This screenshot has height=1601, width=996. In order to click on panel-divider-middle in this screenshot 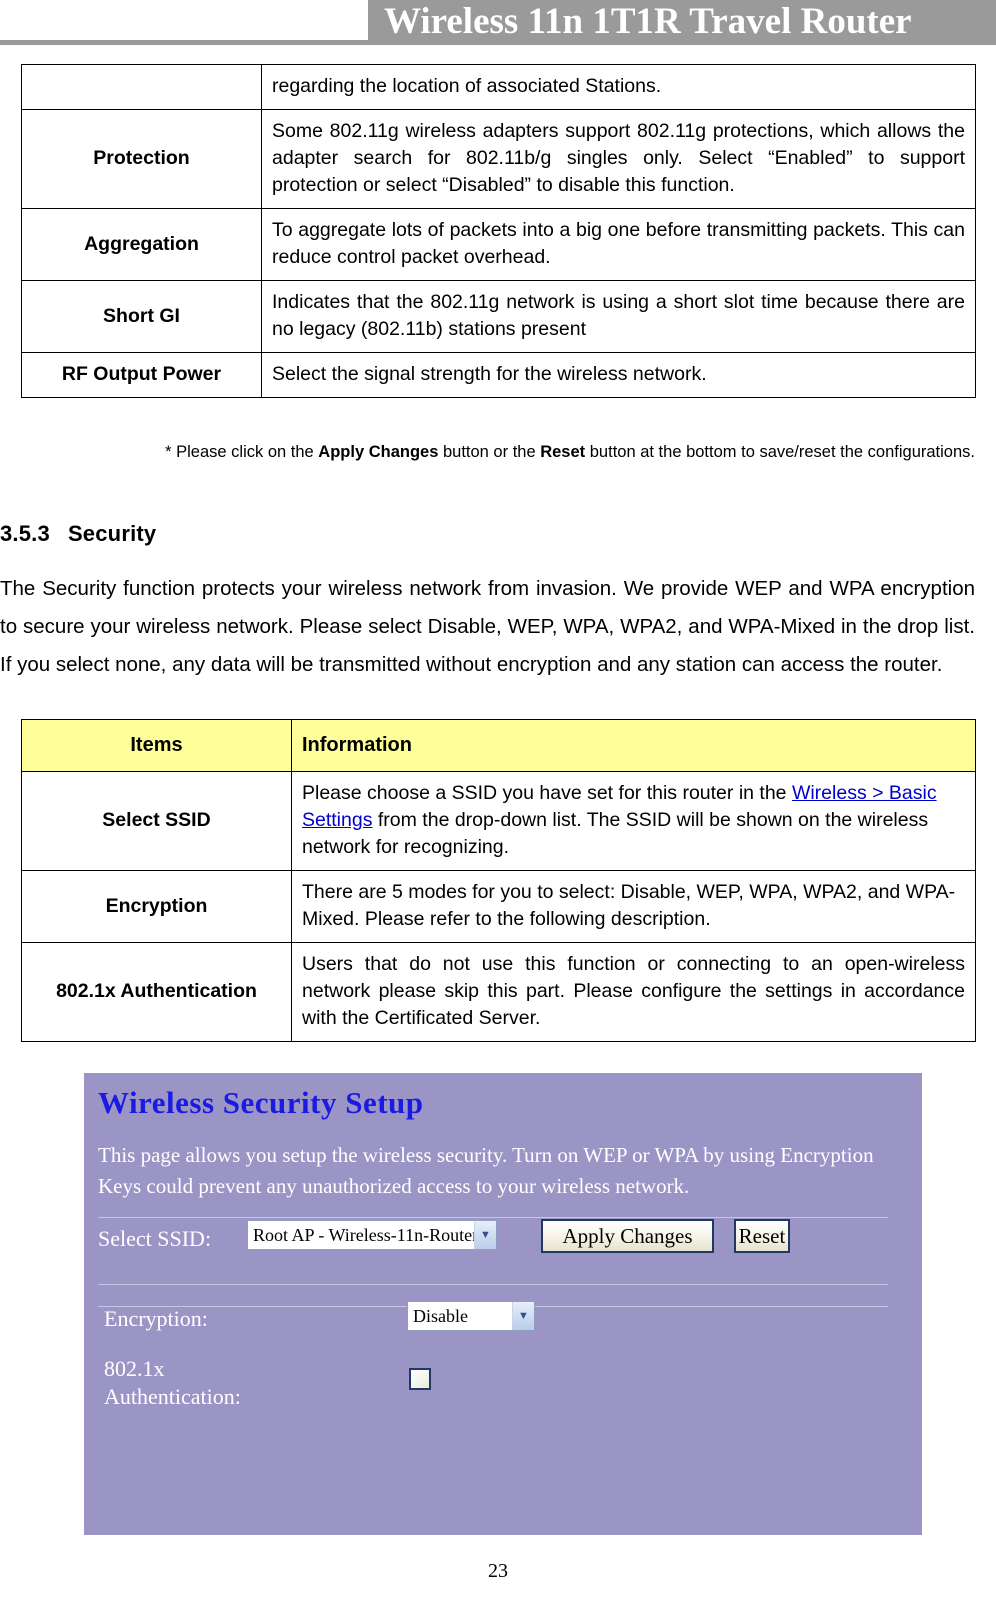, I will do `click(493, 1284)`.